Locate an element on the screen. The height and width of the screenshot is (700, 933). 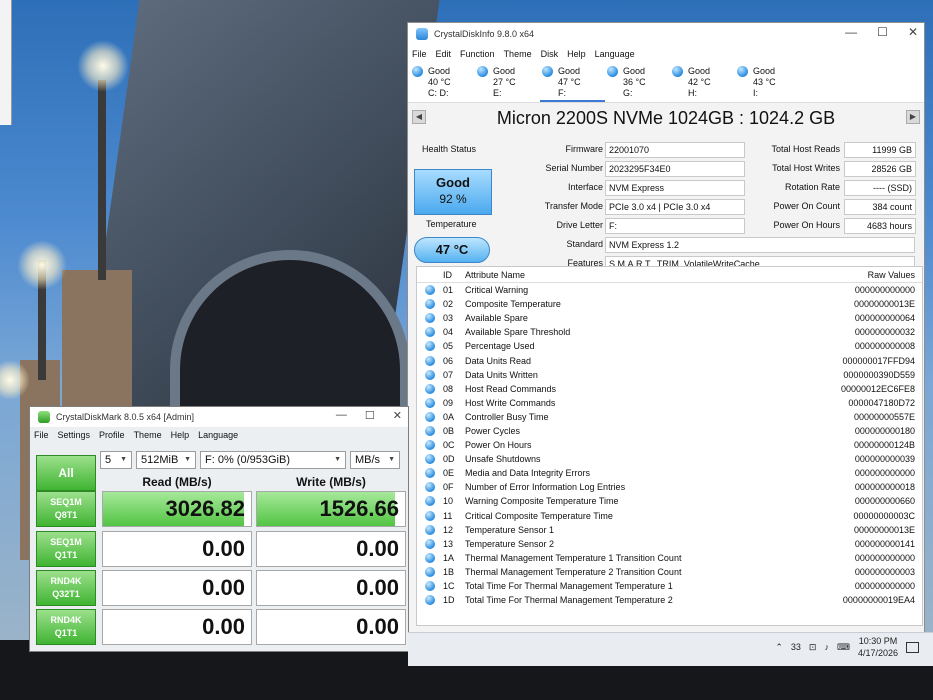
cdm-title-bar: CrystalDiskMark 8.0.5 x64 [Admin] — ☐ ✕ is located at coordinates (219, 417).